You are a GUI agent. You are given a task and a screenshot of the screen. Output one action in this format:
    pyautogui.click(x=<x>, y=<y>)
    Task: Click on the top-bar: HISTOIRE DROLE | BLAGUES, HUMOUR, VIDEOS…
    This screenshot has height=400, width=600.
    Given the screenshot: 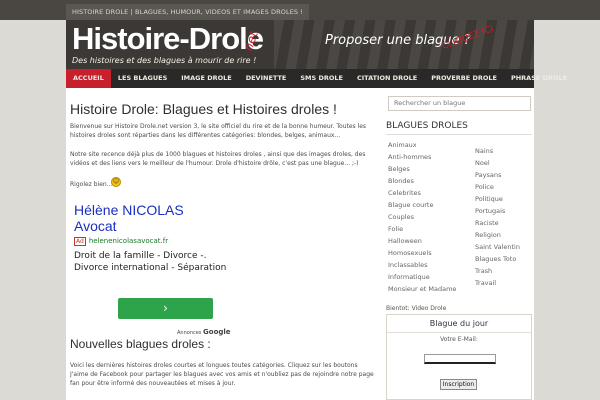 What is the action you would take?
    pyautogui.click(x=300, y=10)
    